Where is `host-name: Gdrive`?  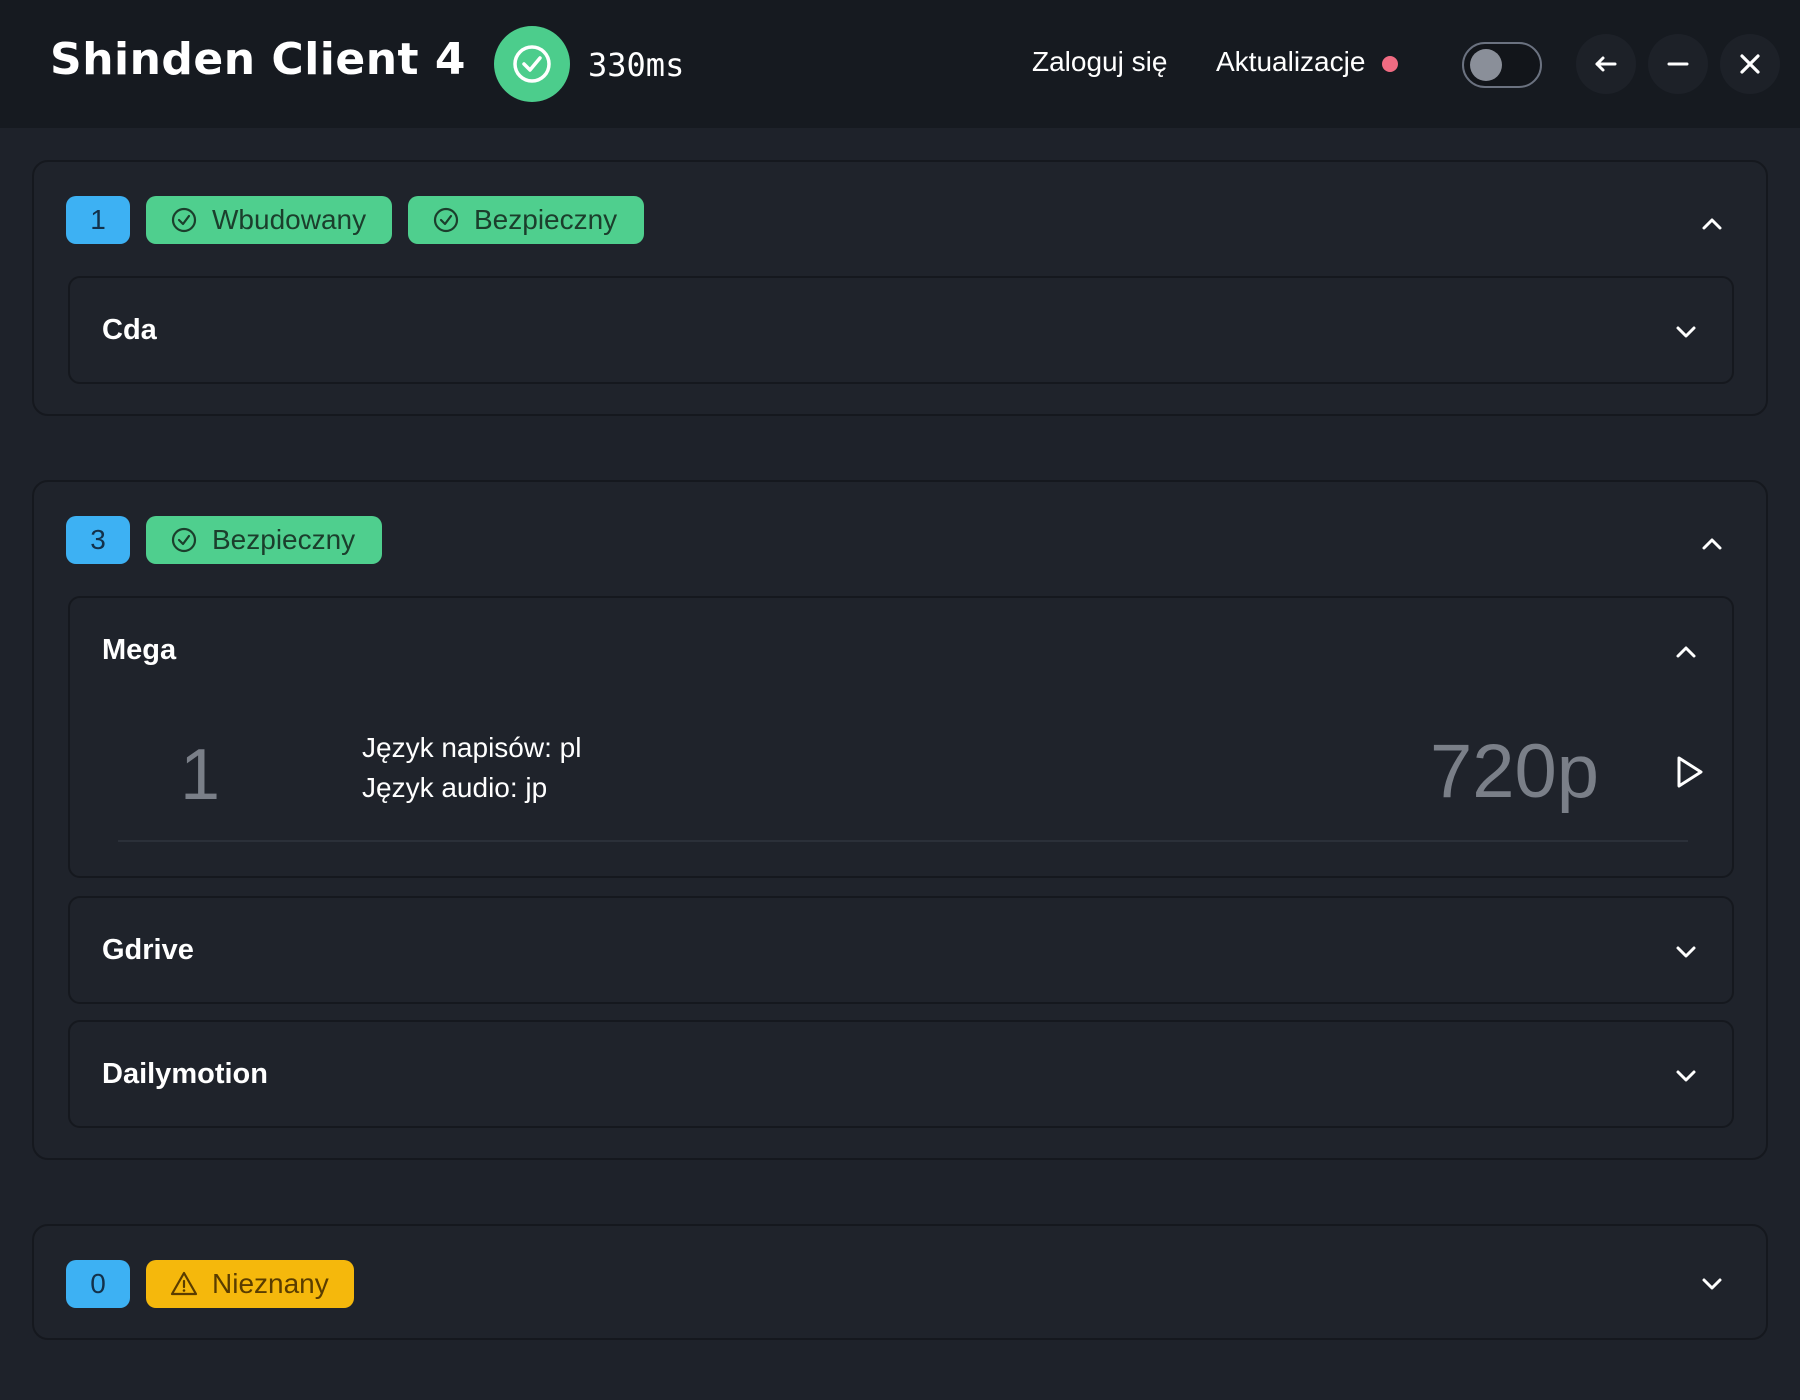 host-name: Gdrive is located at coordinates (148, 950).